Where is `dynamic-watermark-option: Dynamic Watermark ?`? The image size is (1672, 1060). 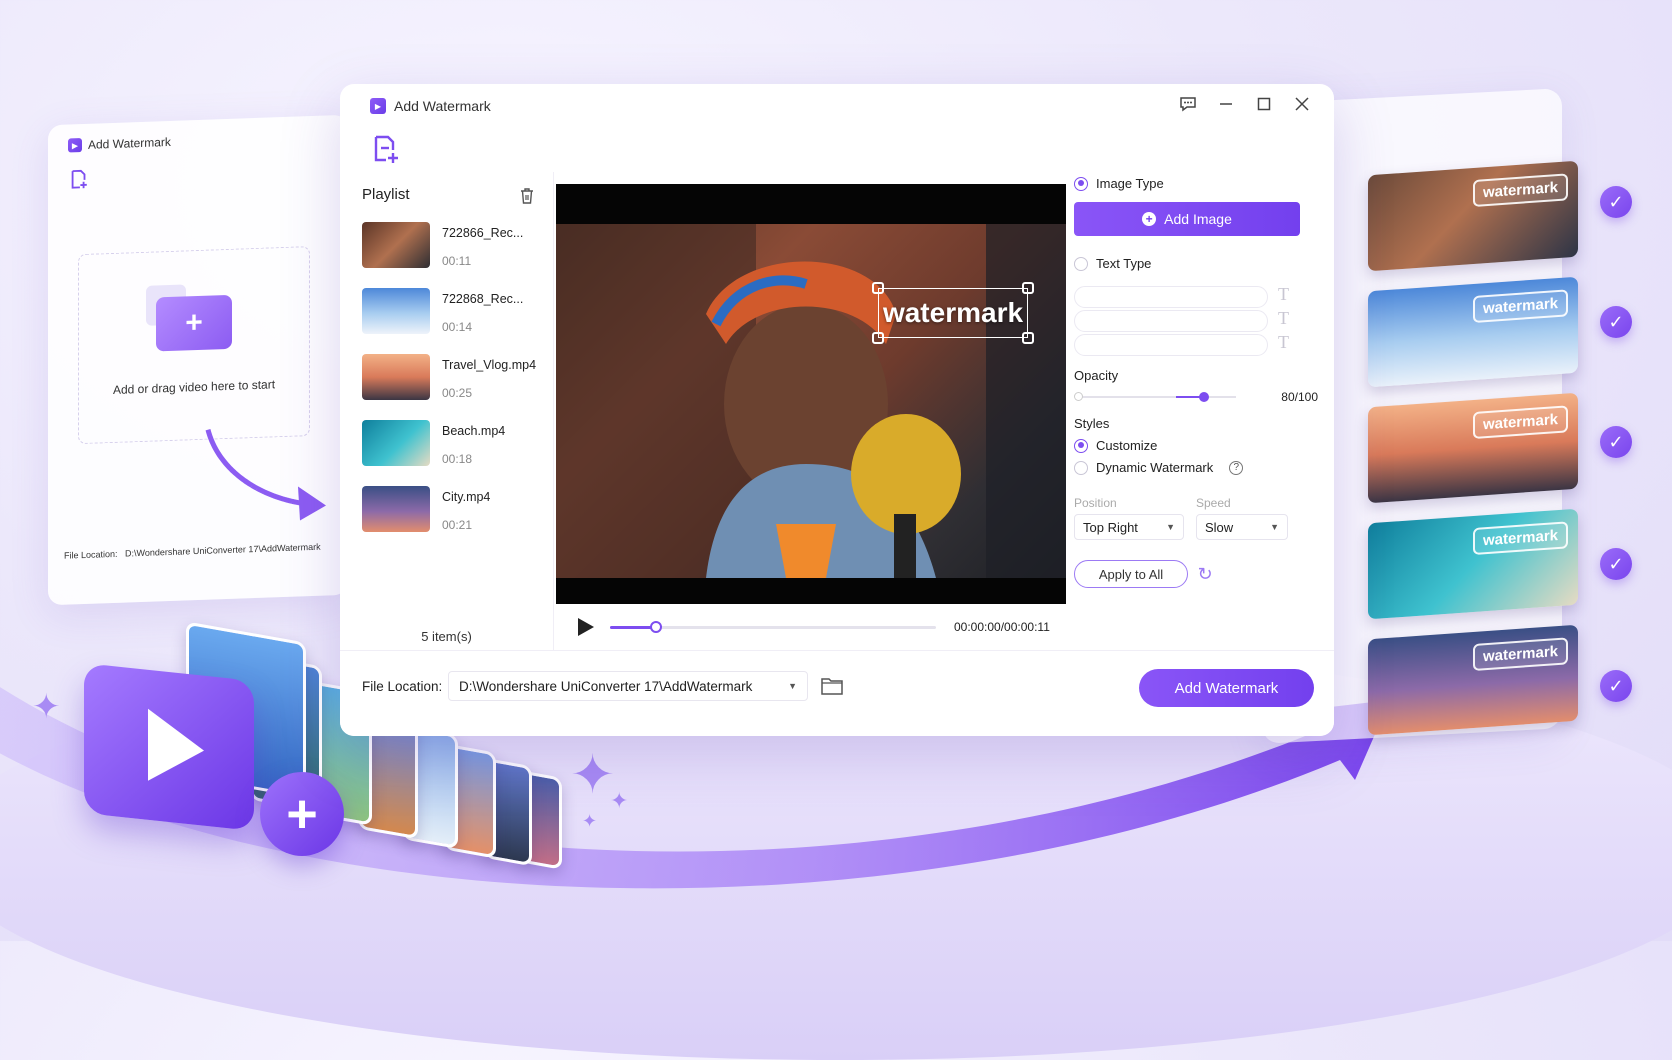 dynamic-watermark-option: Dynamic Watermark ? is located at coordinates (1159, 467).